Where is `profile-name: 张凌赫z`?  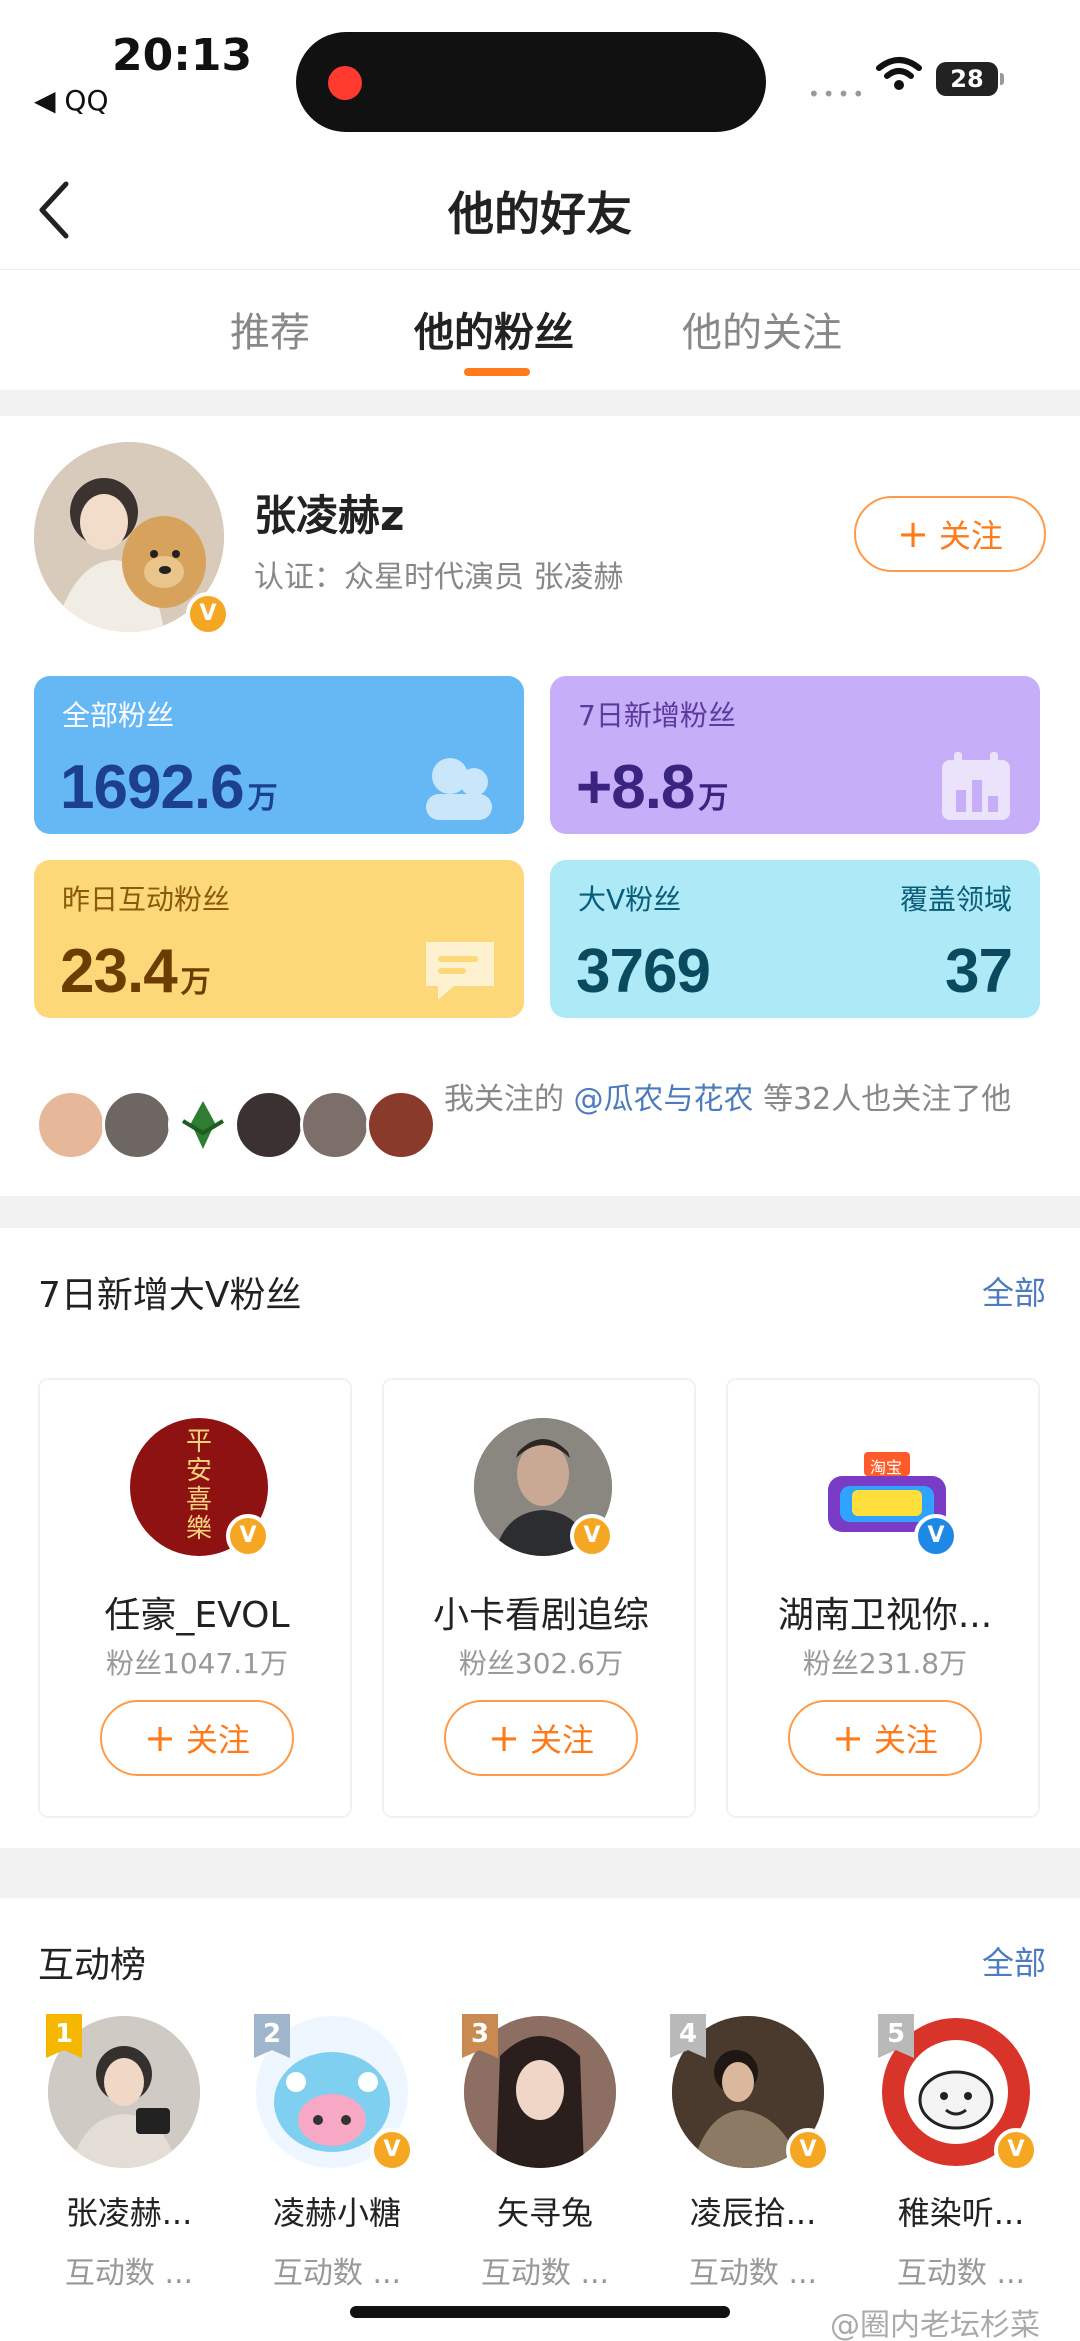 profile-name: 张凌赫z is located at coordinates (329, 515).